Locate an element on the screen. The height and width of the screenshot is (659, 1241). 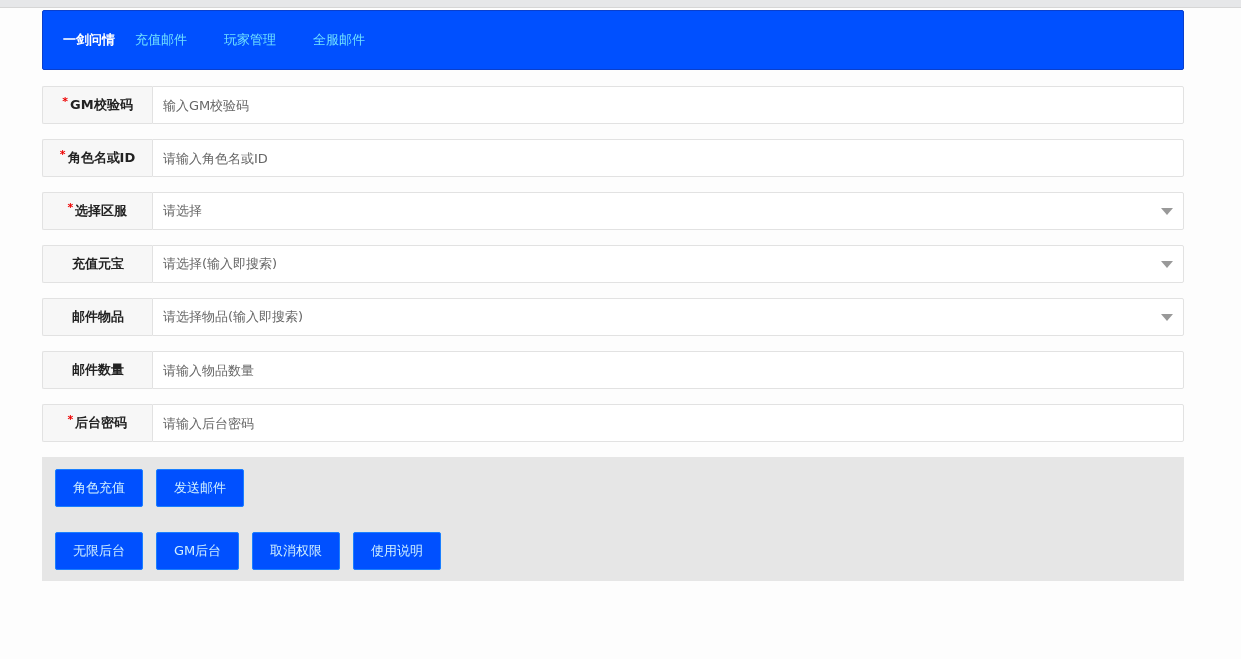
label-text: 角色名或ID is located at coordinates (101, 158).